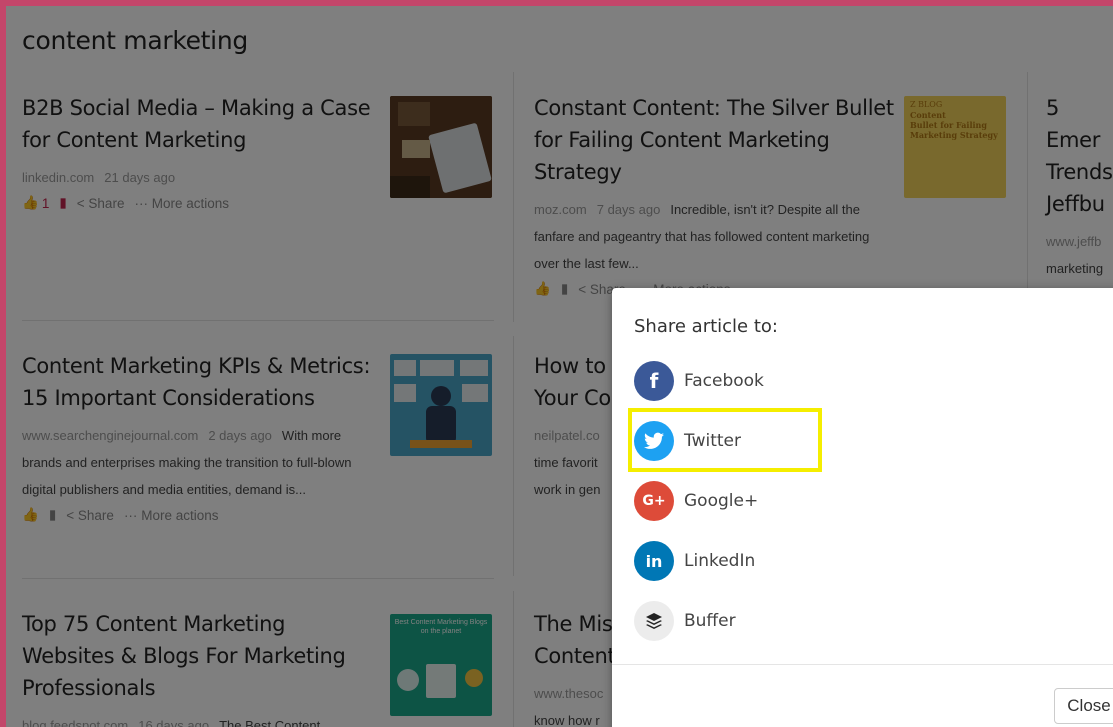  I want to click on share-option-google-plus: G+ Google+, so click(724, 501).